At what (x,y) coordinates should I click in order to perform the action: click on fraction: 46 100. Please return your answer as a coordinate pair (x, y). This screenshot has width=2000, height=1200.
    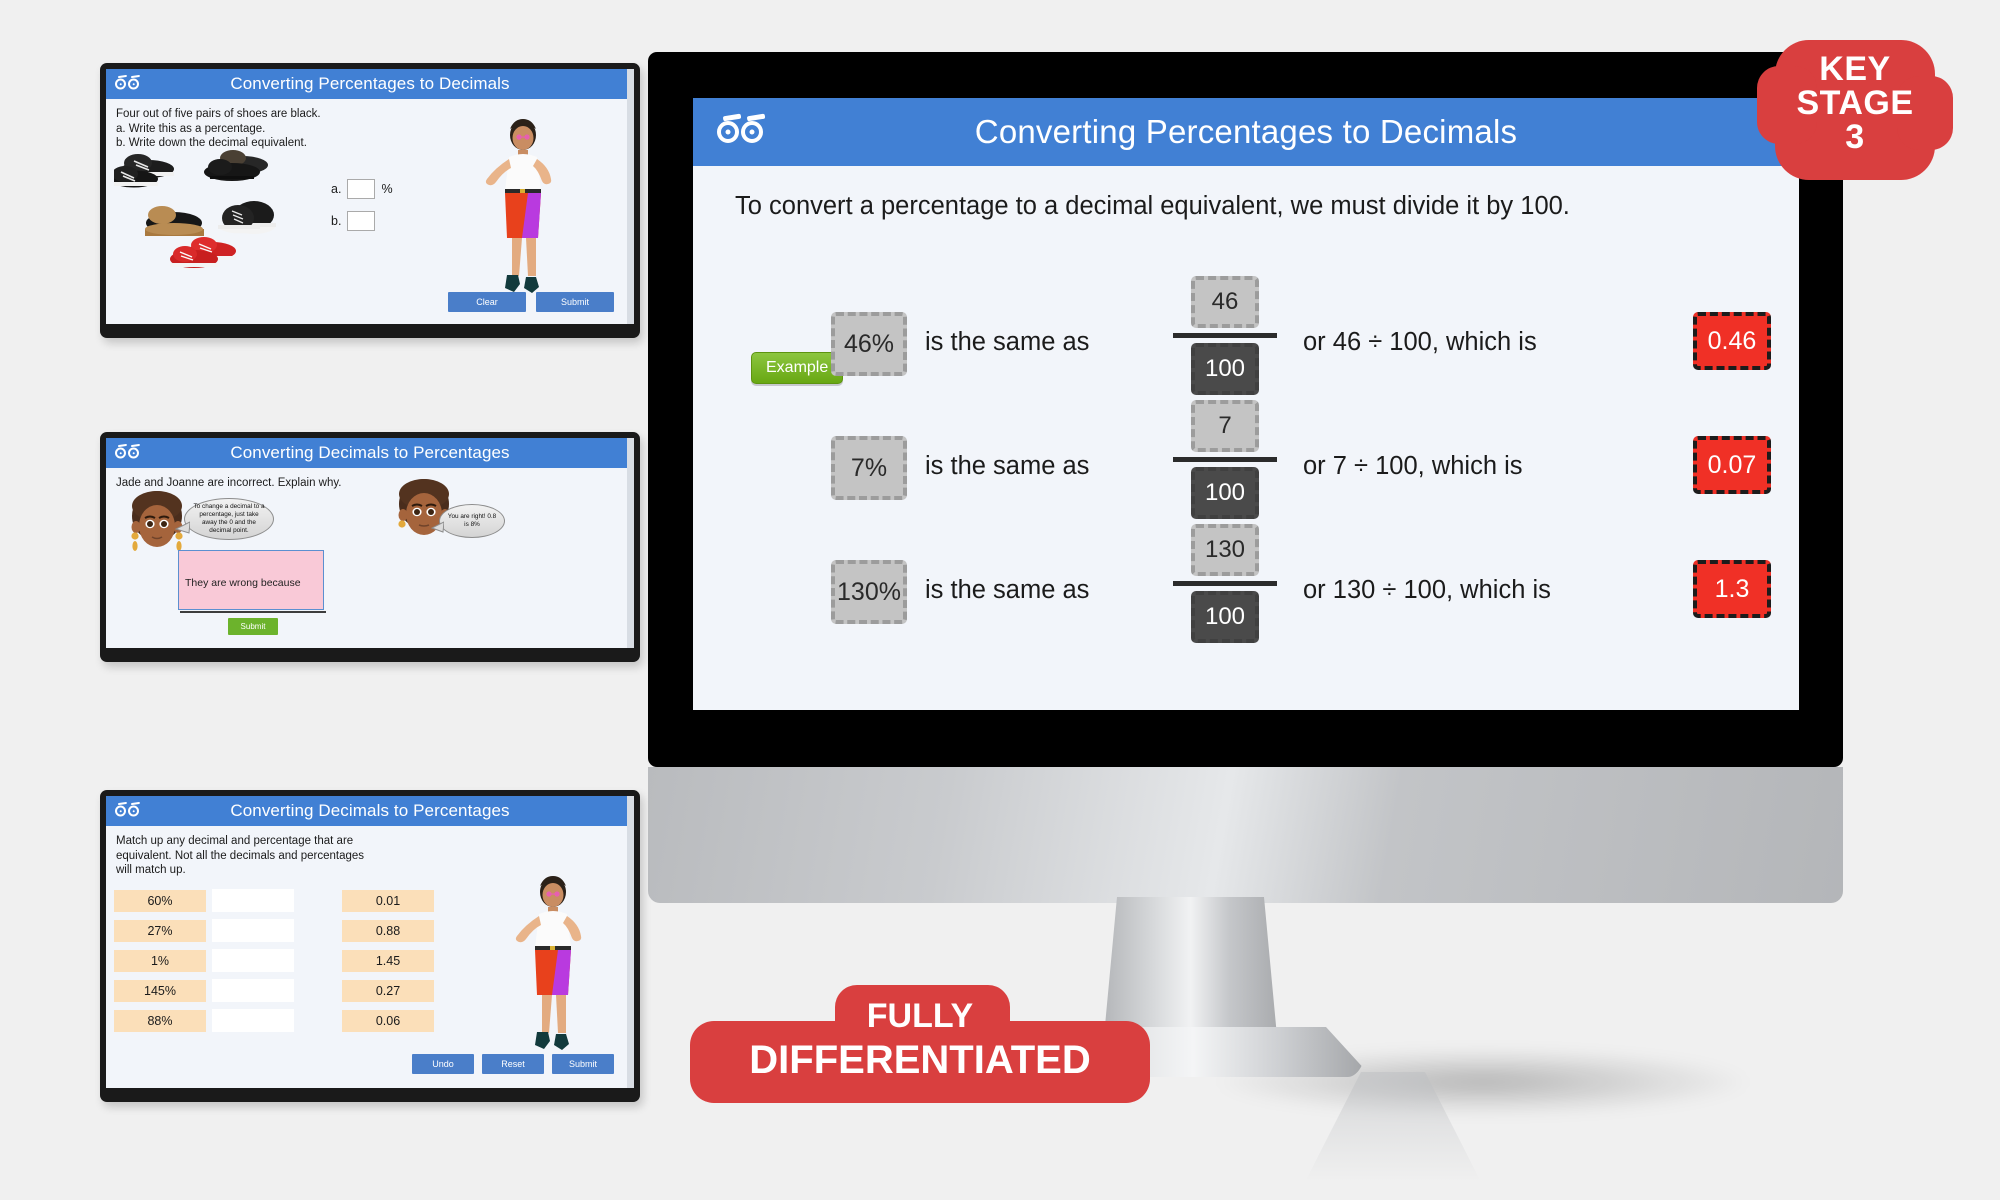
    Looking at the image, I should click on (1225, 335).